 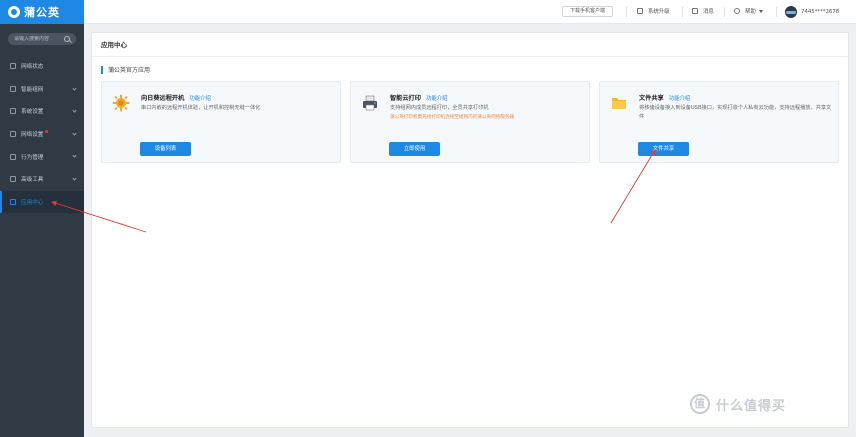 I want to click on watermark: 值 什么值得买, so click(x=738, y=404).